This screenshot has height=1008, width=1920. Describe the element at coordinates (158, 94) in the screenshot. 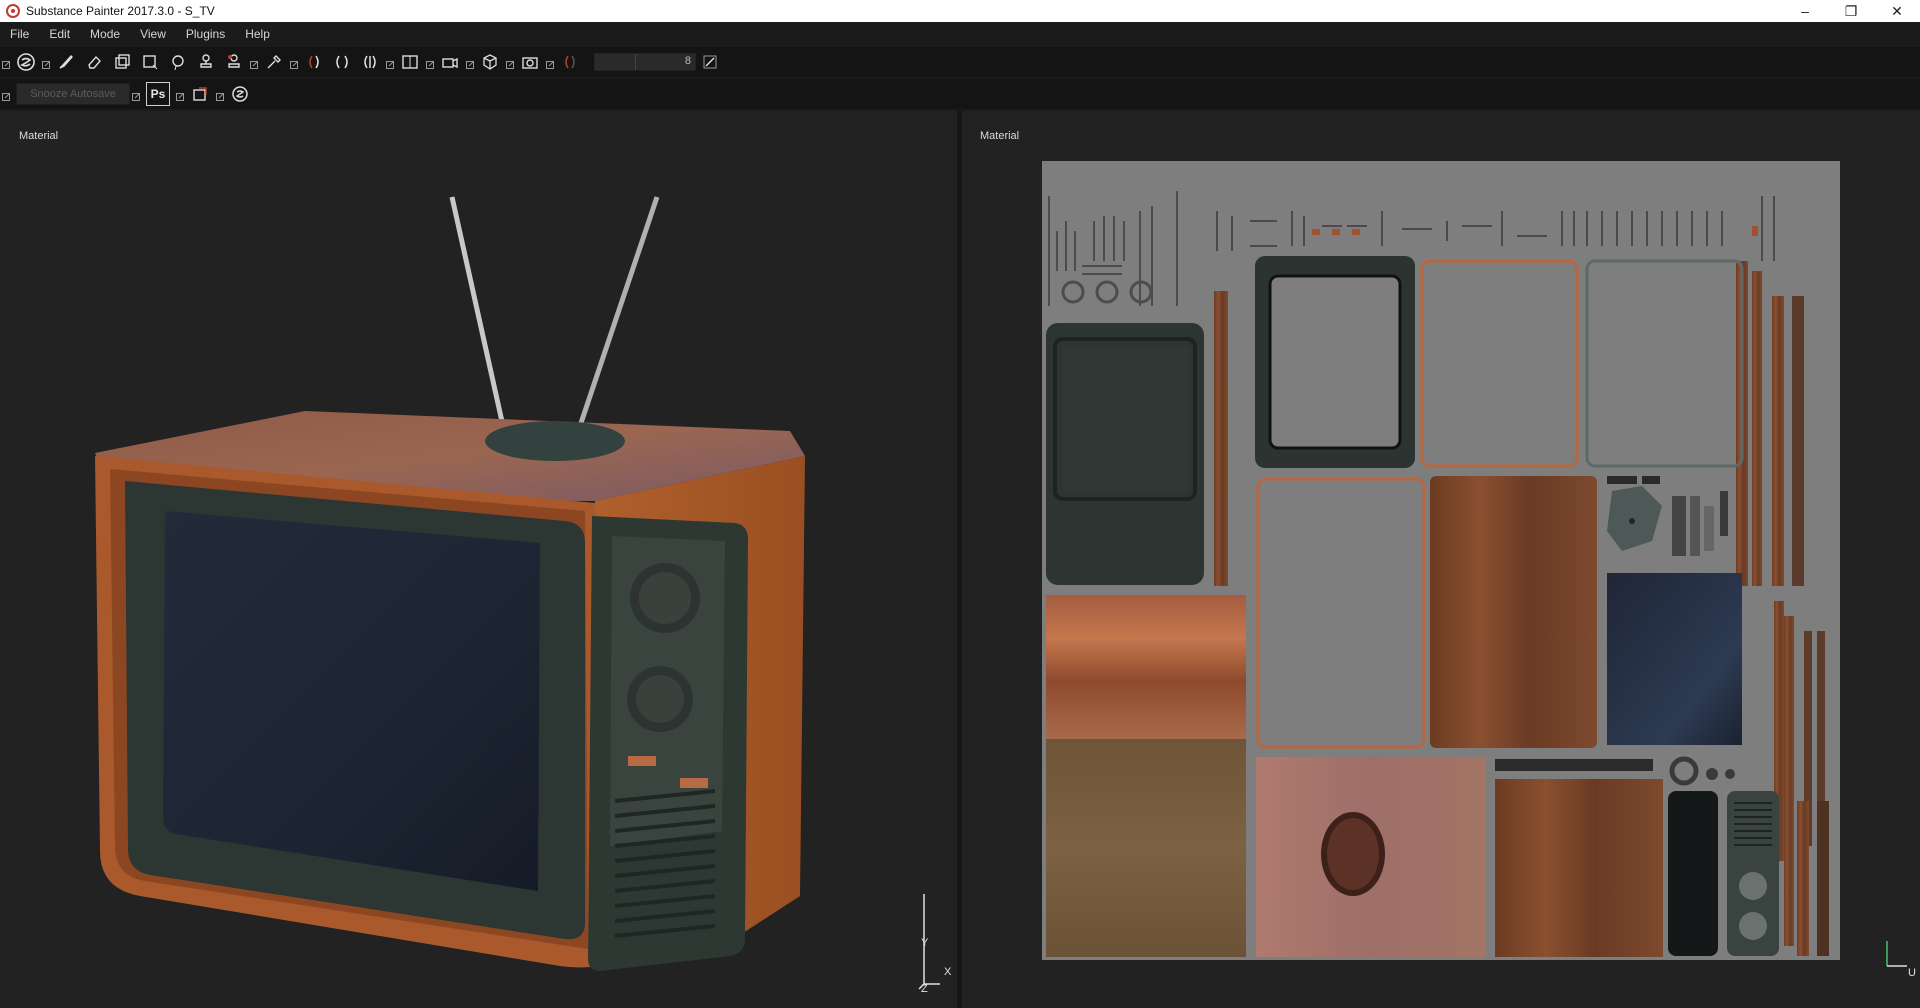

I see `photoshop-export-button: Ps` at that location.